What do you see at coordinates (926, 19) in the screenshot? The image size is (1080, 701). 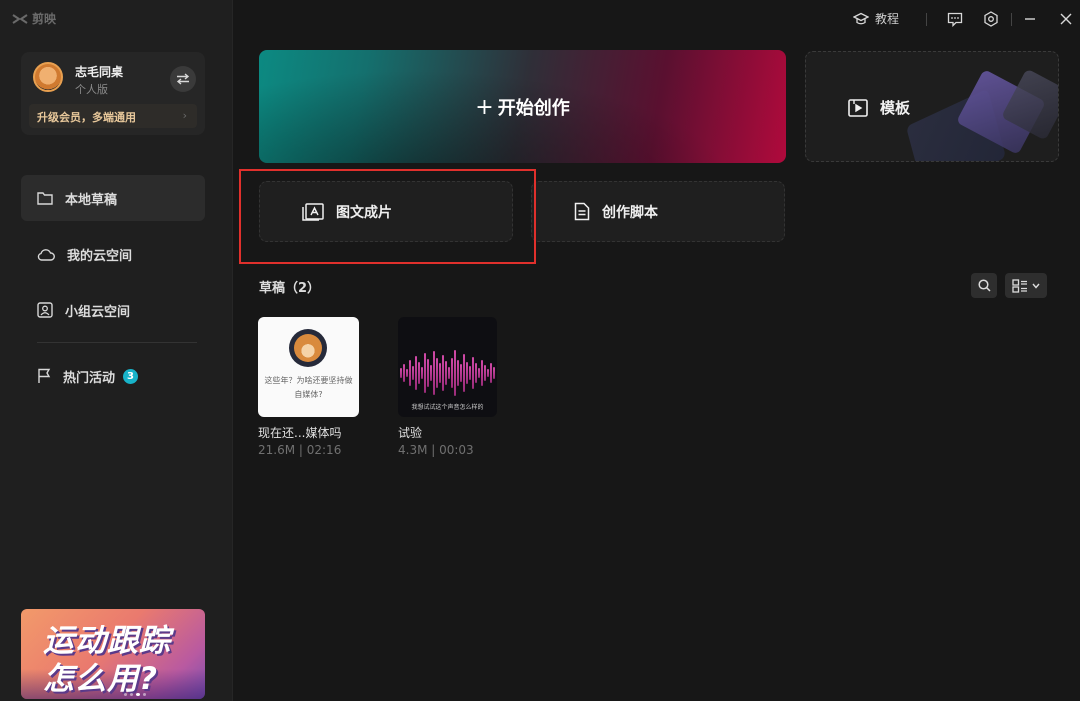 I see `topbar-divider` at bounding box center [926, 19].